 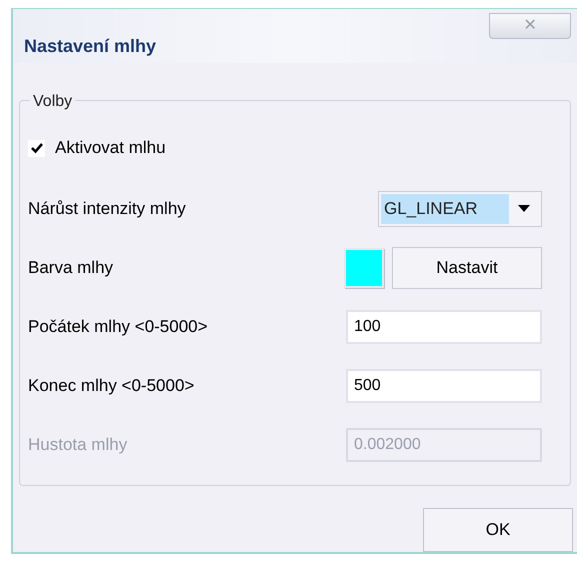 I want to click on field-label: Konec mlhy <0-5000>, so click(x=111, y=385).